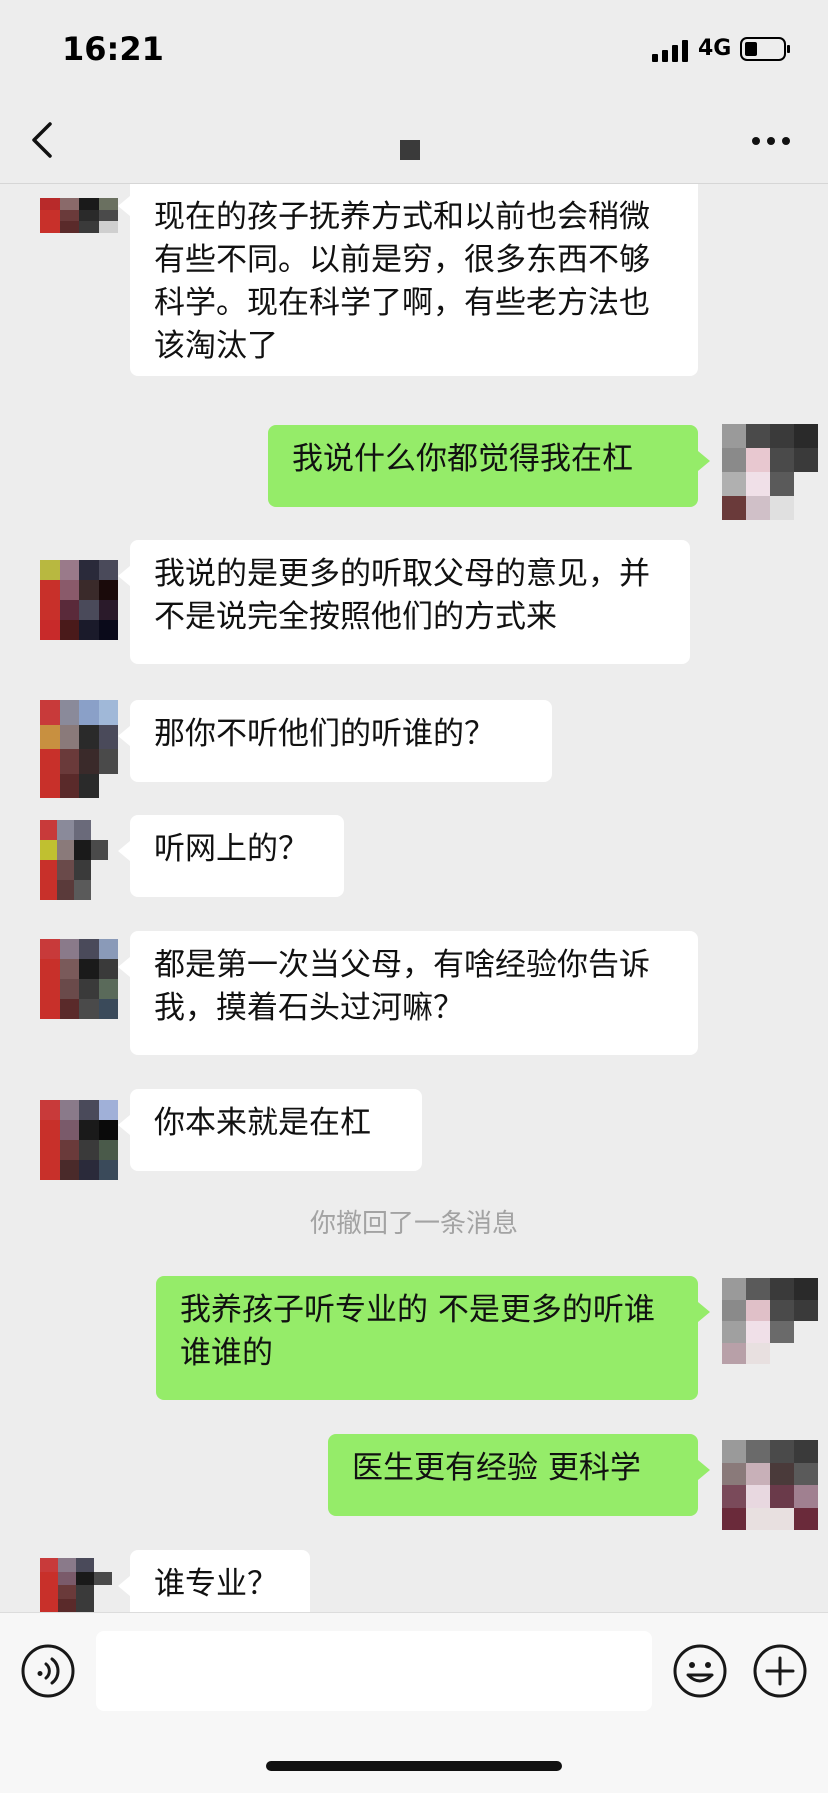 The image size is (828, 1793). I want to click on chat-header, so click(414, 142).